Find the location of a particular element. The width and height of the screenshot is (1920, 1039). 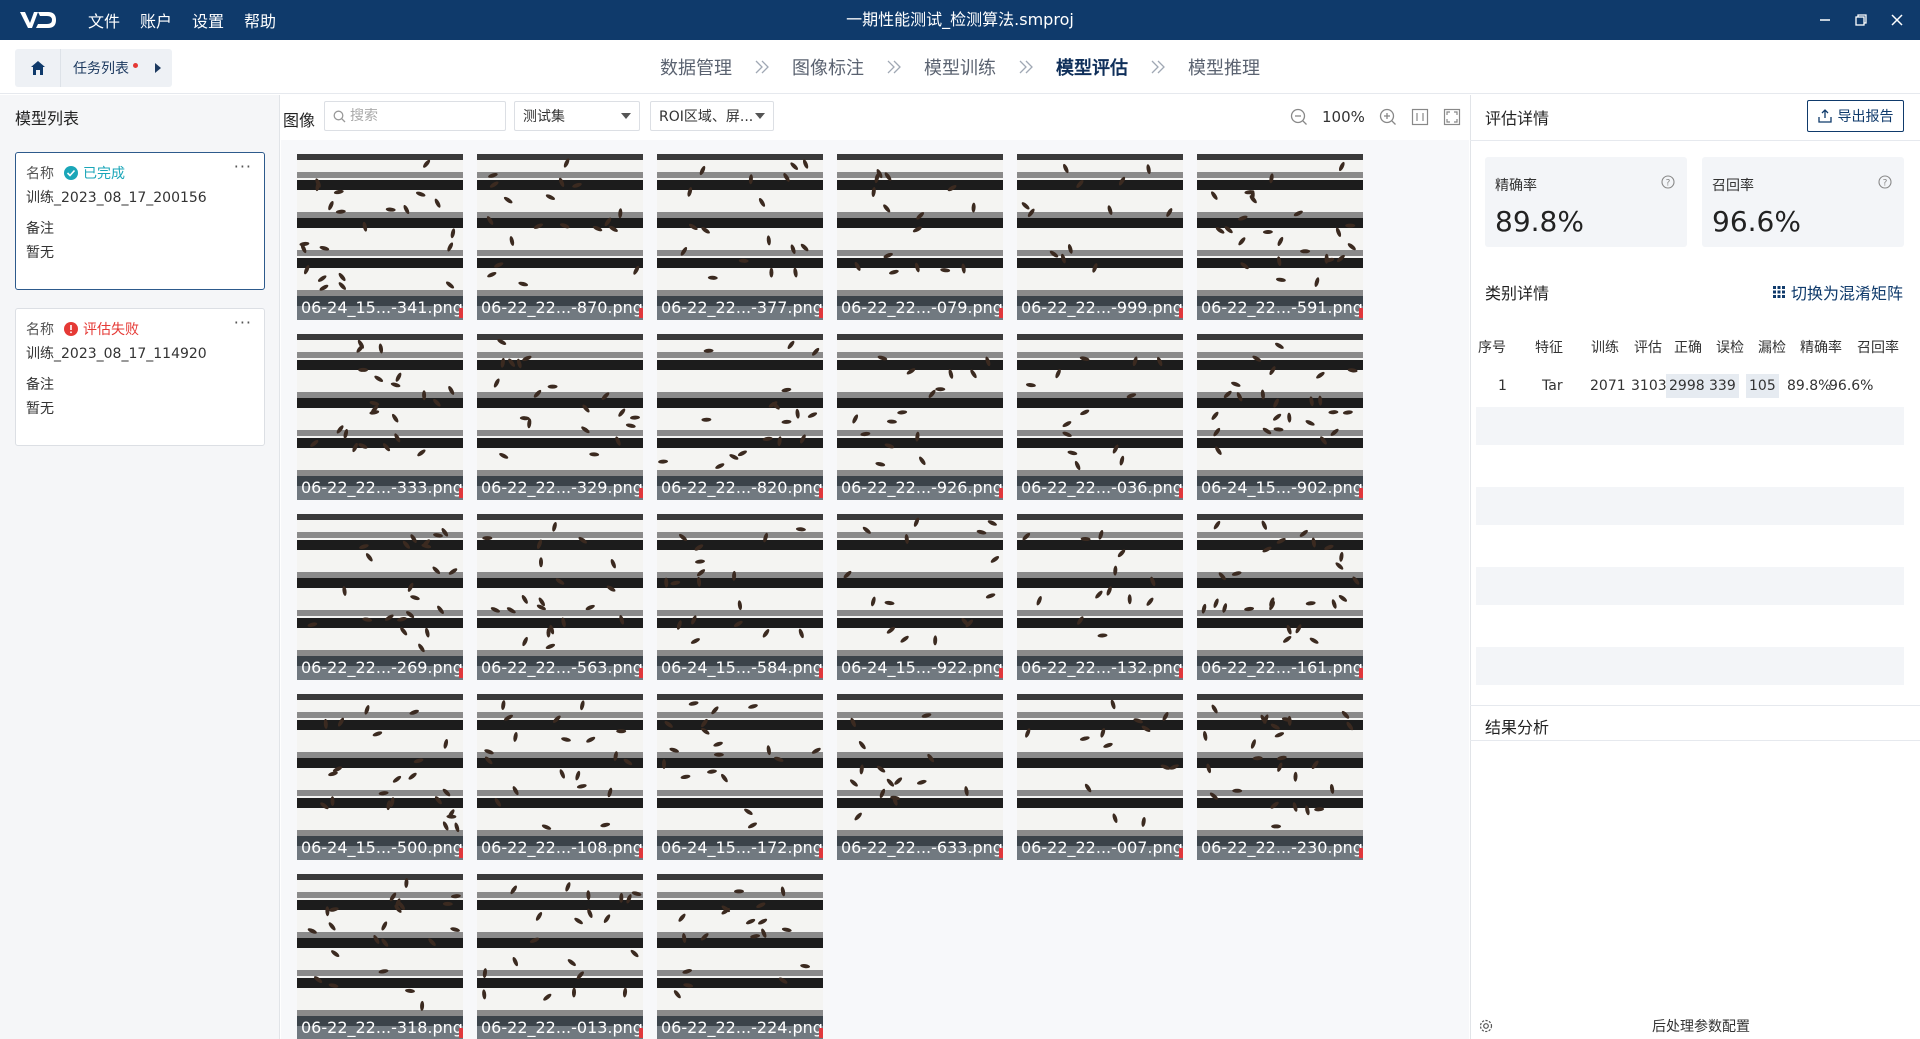

recall-label: 召回率 is located at coordinates (1733, 186).